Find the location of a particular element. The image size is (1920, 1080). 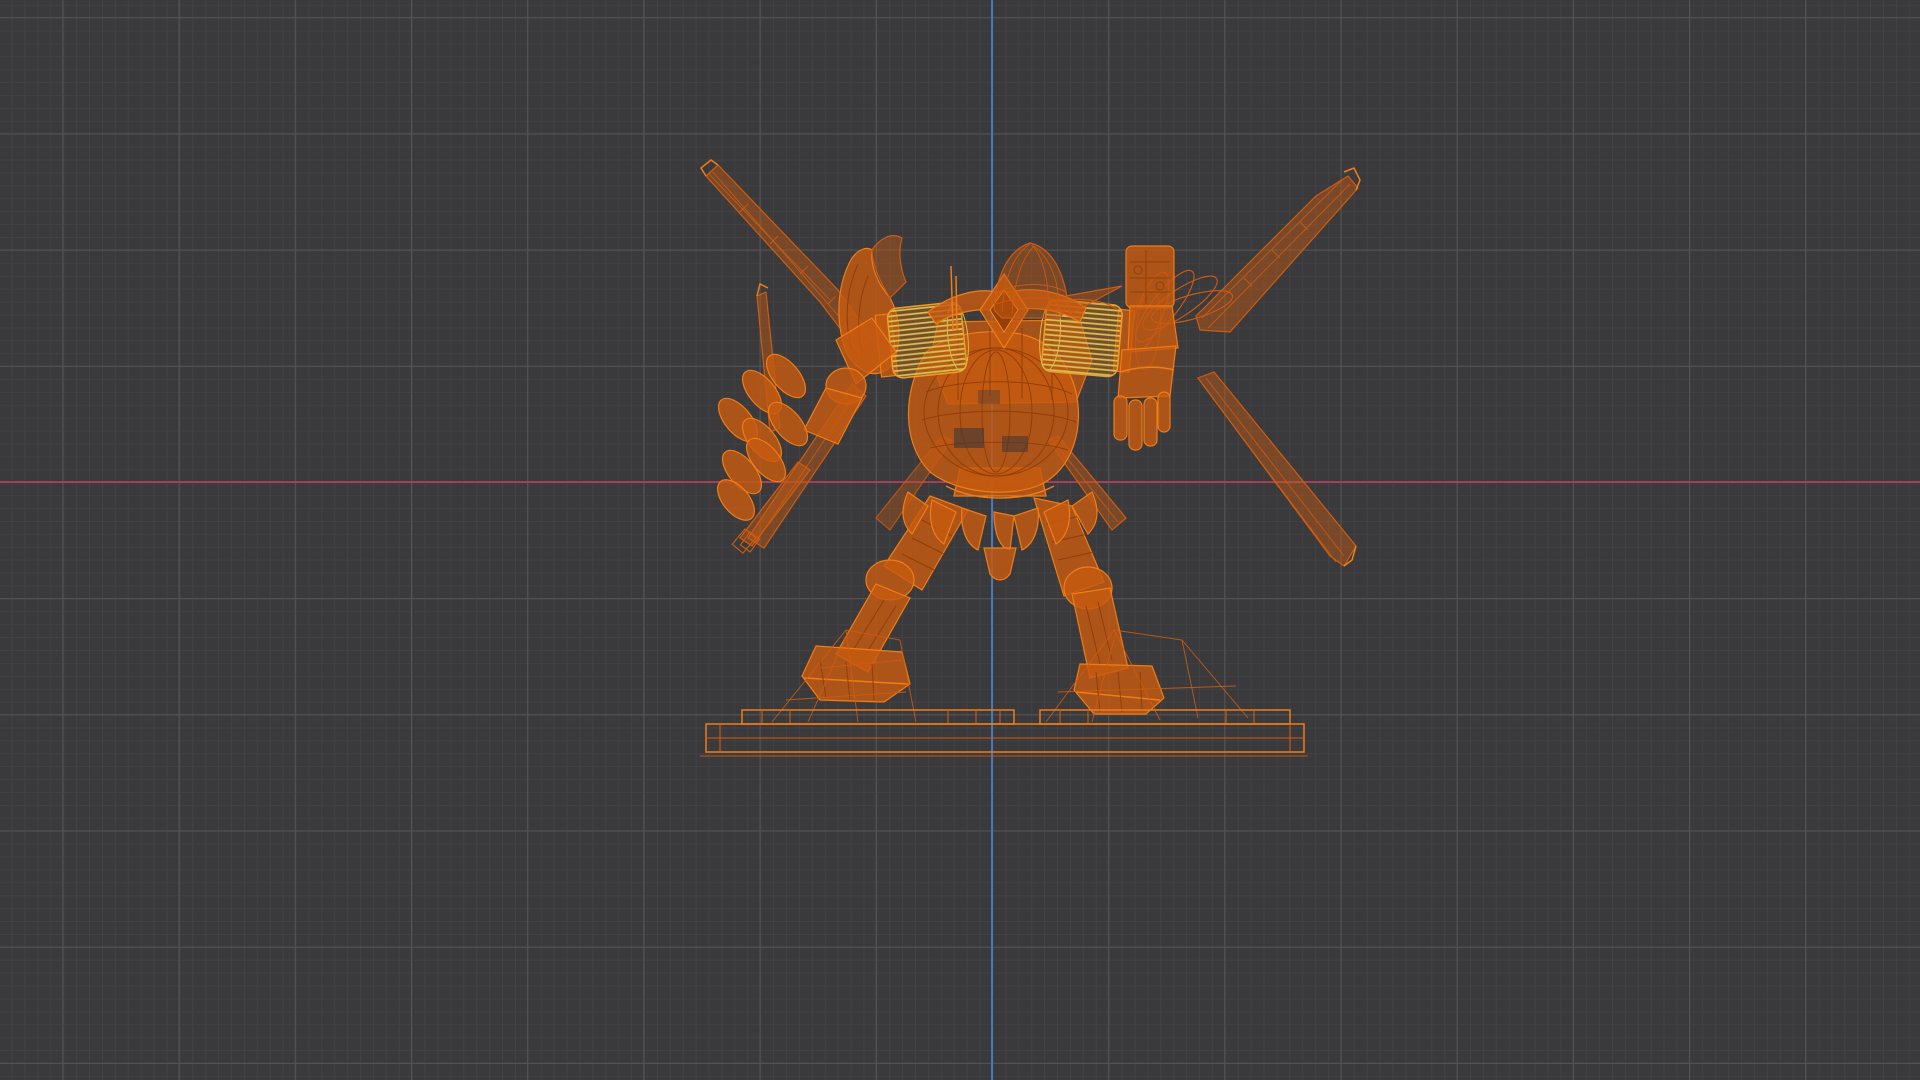

gun-pod-cluster is located at coordinates (764, 418).